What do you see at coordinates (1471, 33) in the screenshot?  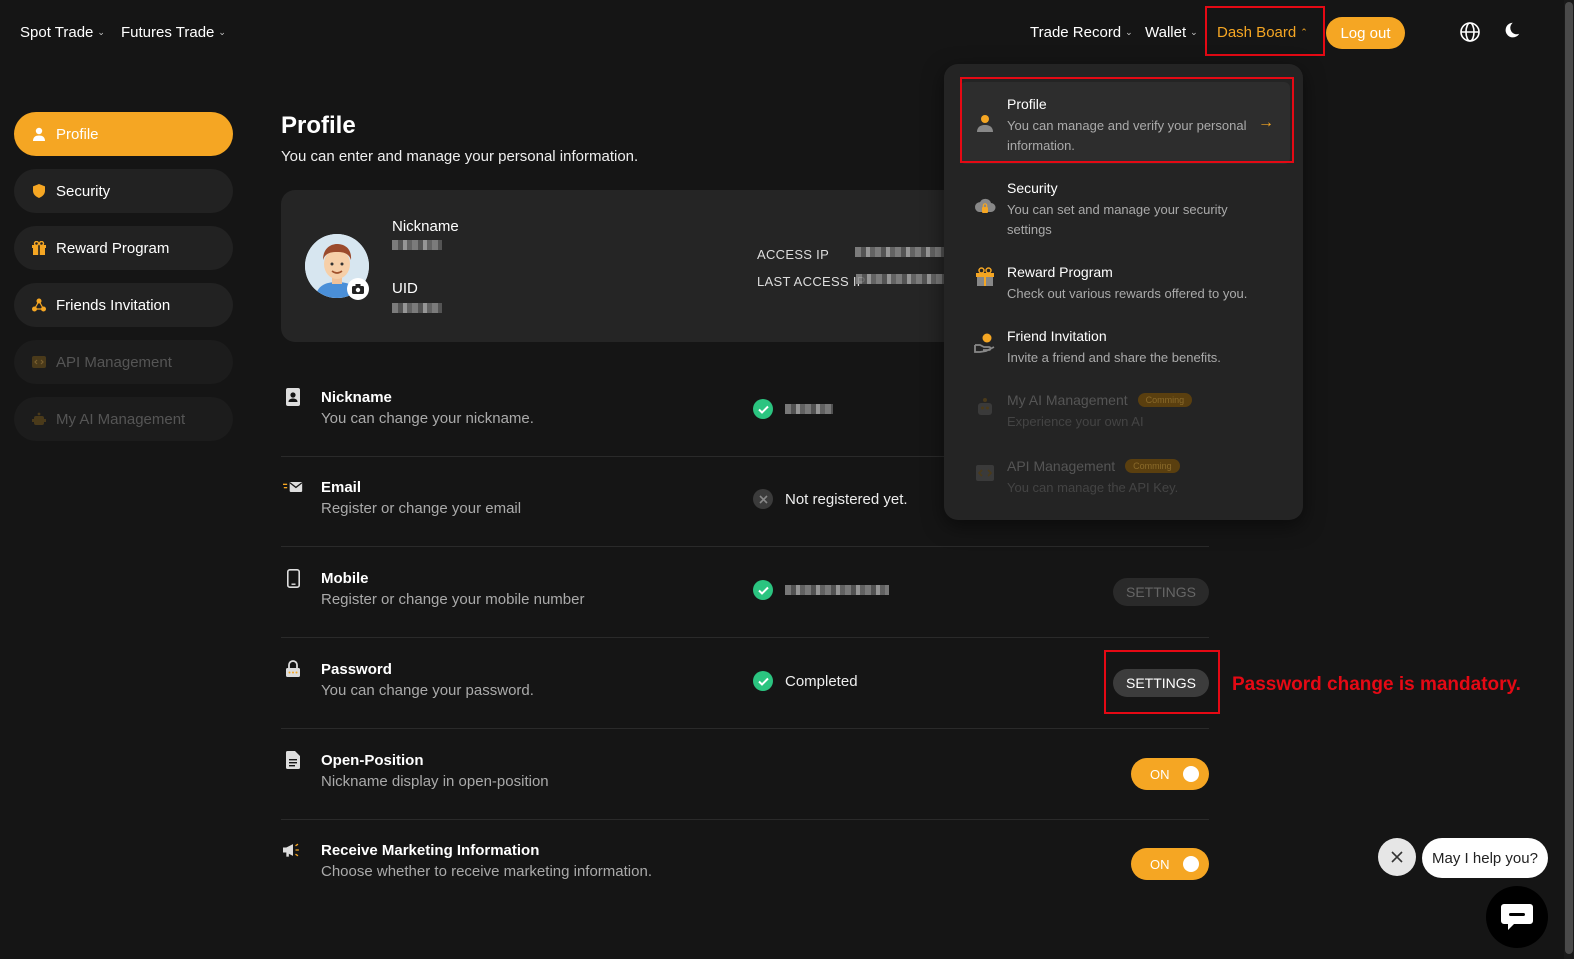 I see `globe-icon` at bounding box center [1471, 33].